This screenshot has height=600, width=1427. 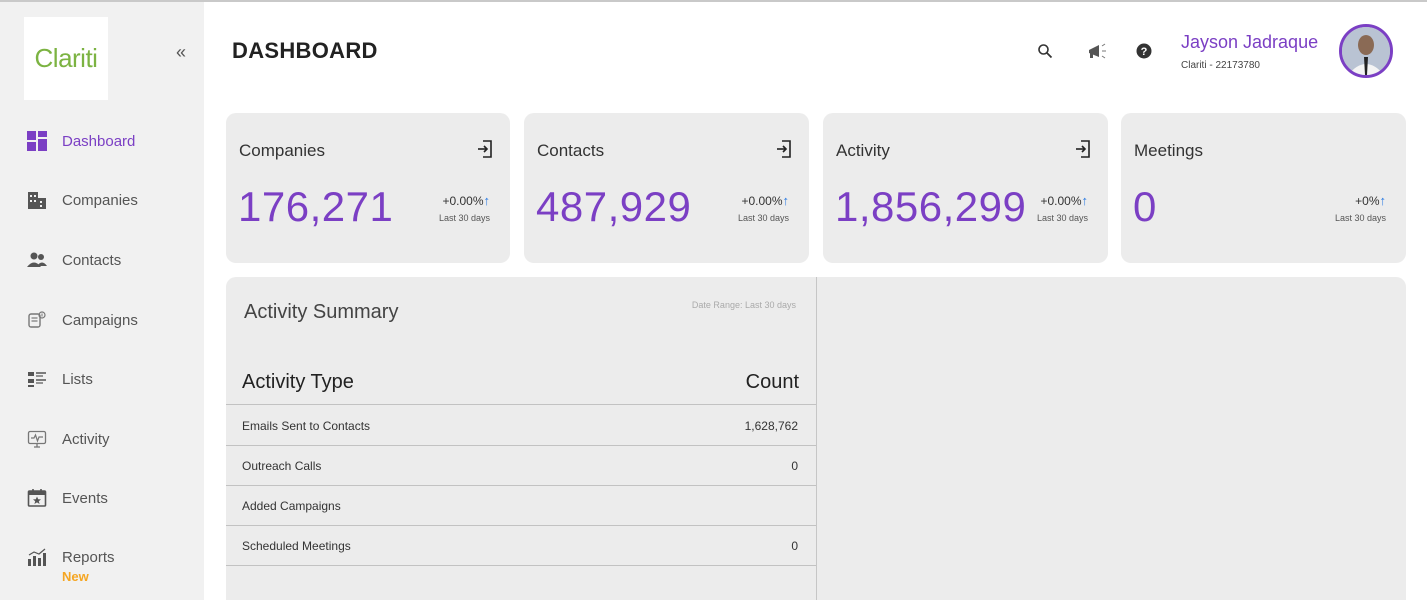 What do you see at coordinates (88, 557) in the screenshot?
I see `sidebar-item-label: Reports` at bounding box center [88, 557].